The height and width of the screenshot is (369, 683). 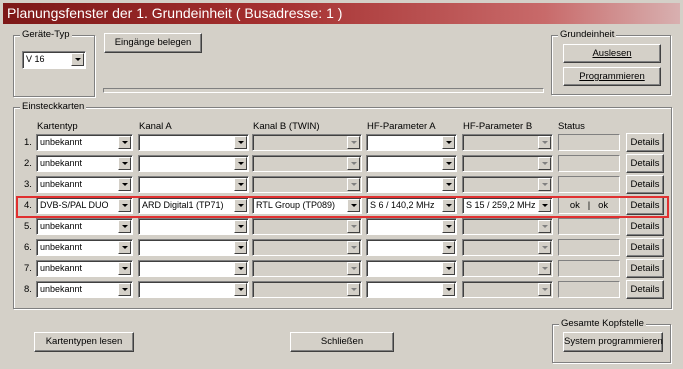 I want to click on row-status, so click(x=589, y=163).